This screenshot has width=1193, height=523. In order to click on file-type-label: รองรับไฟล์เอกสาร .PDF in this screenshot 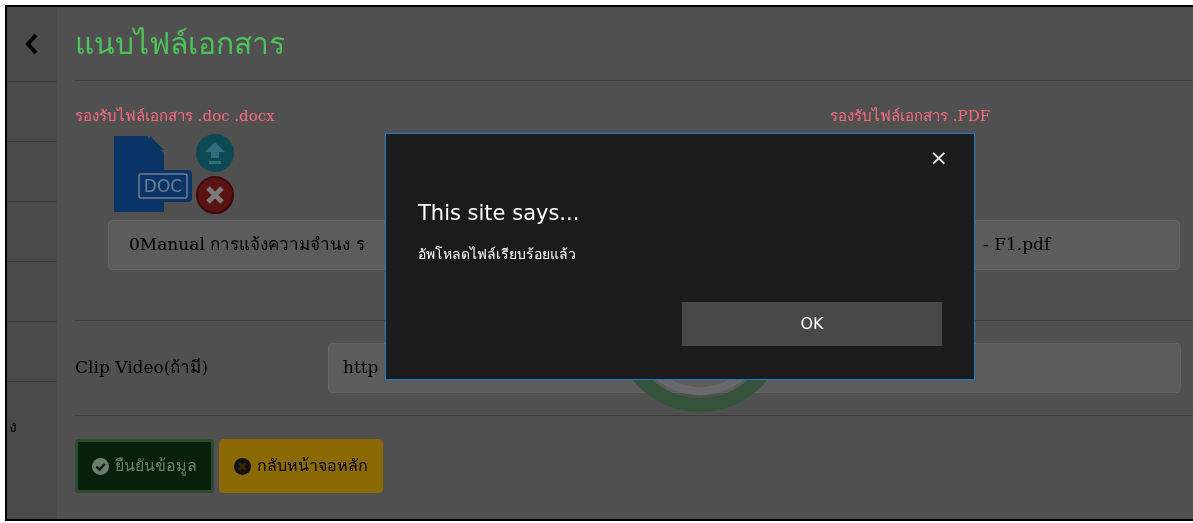, I will do `click(910, 116)`.